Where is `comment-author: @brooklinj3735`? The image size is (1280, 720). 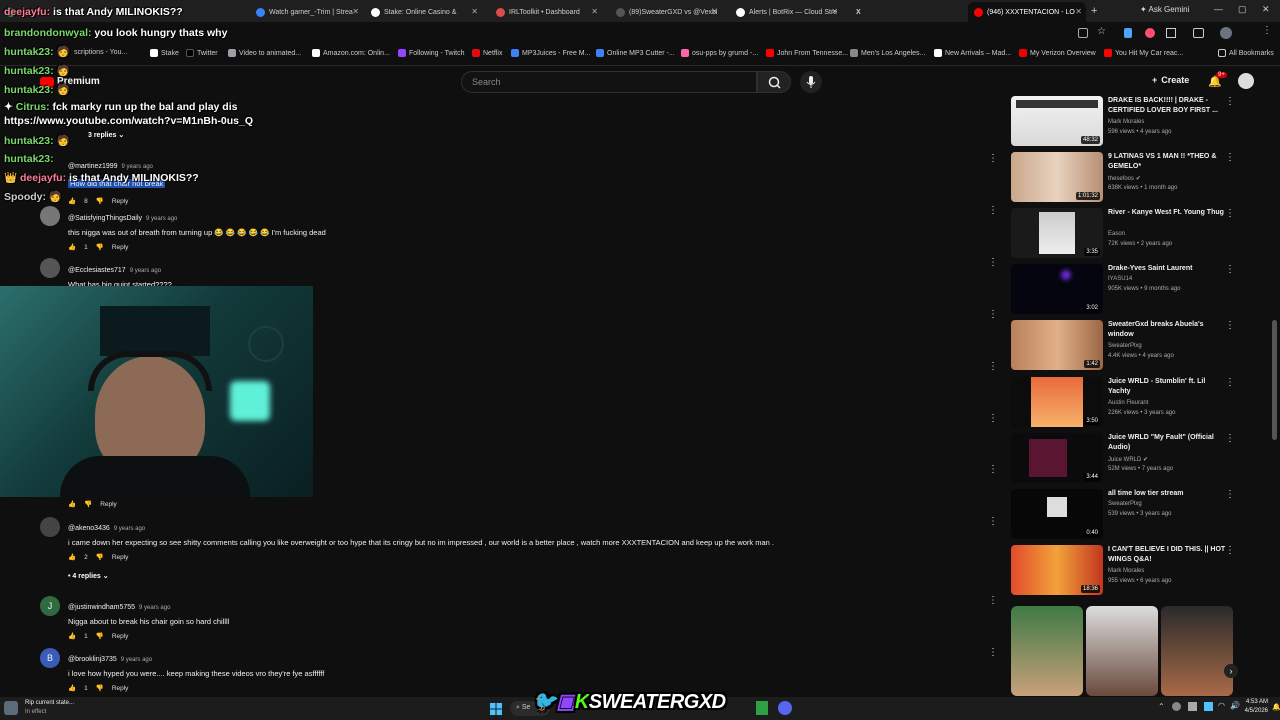 comment-author: @brooklinj3735 is located at coordinates (92, 659).